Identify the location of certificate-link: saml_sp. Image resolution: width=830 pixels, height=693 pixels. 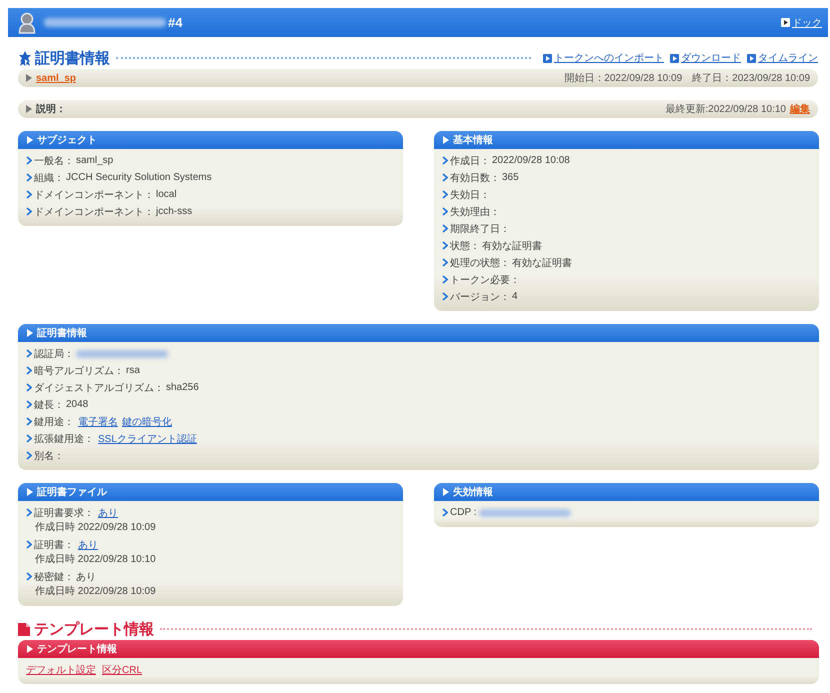
(56, 78).